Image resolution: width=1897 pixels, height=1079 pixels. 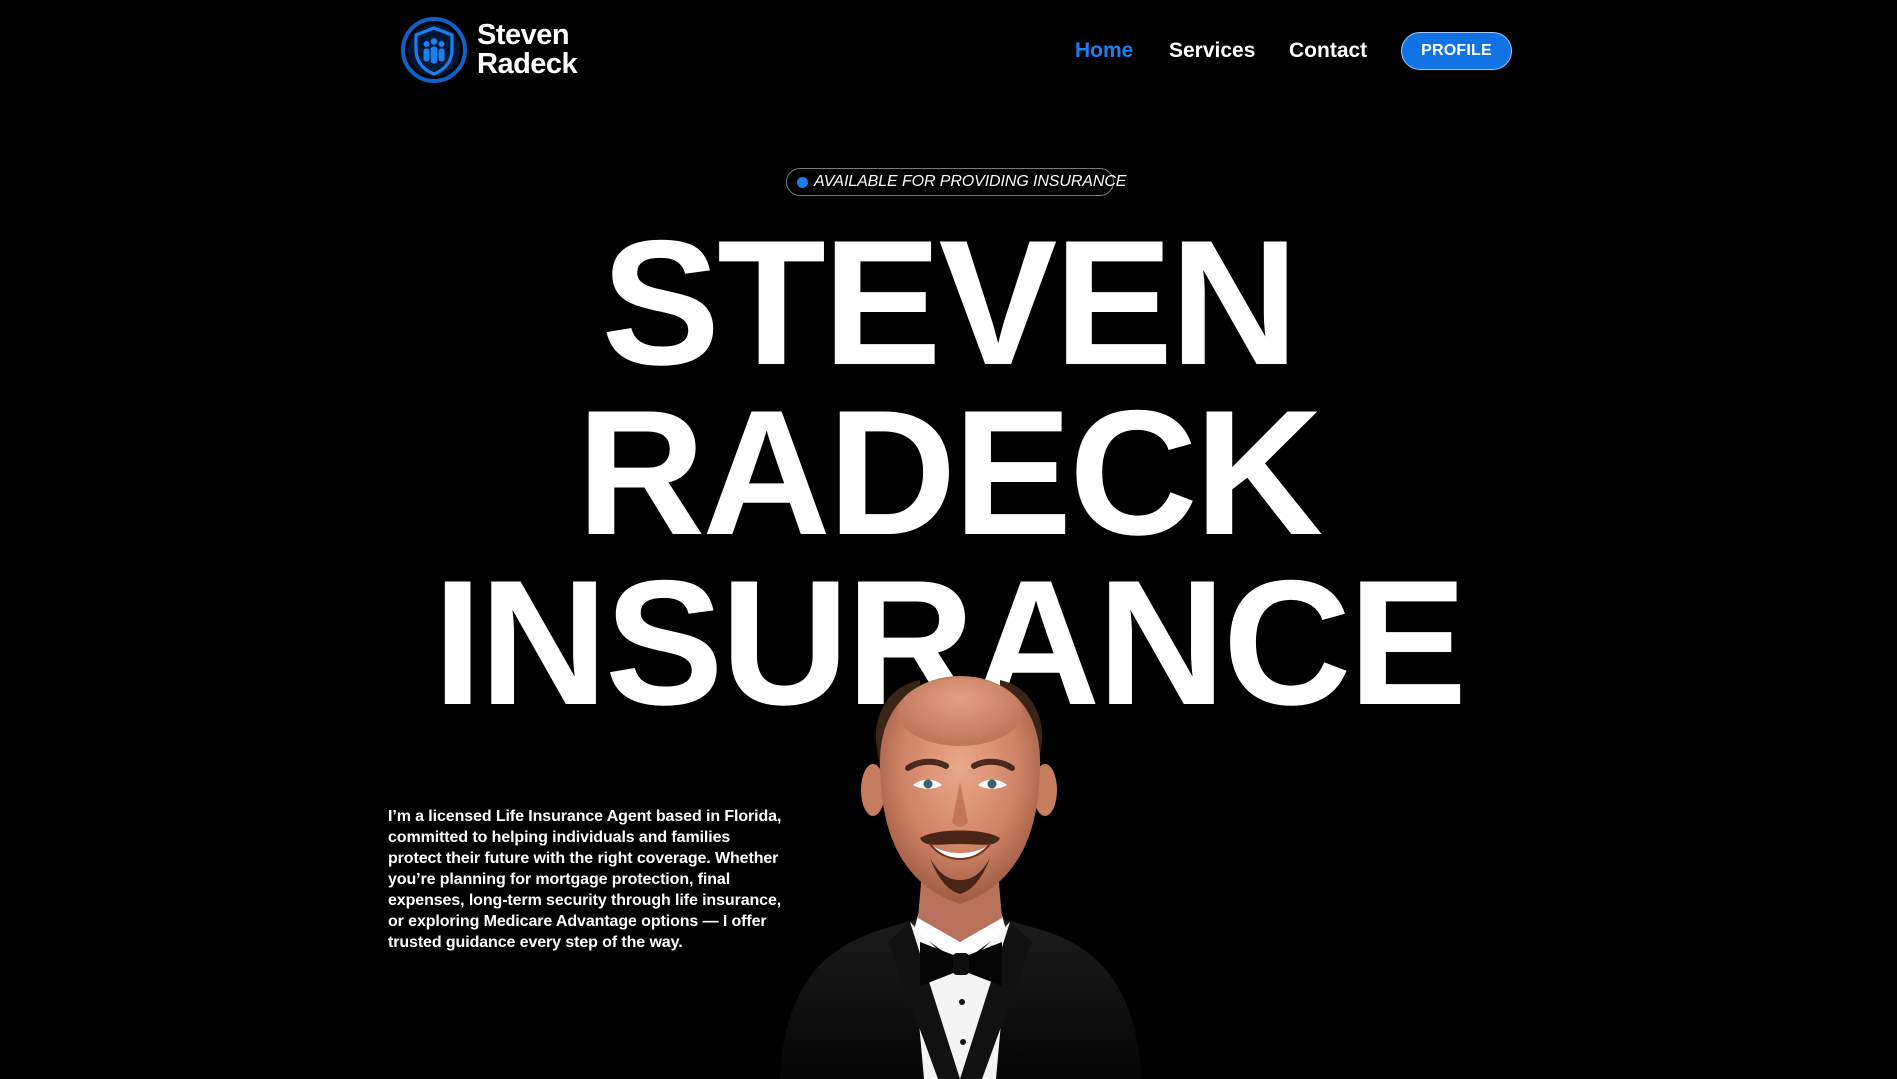 What do you see at coordinates (961, 877) in the screenshot?
I see `agent-portrait-image` at bounding box center [961, 877].